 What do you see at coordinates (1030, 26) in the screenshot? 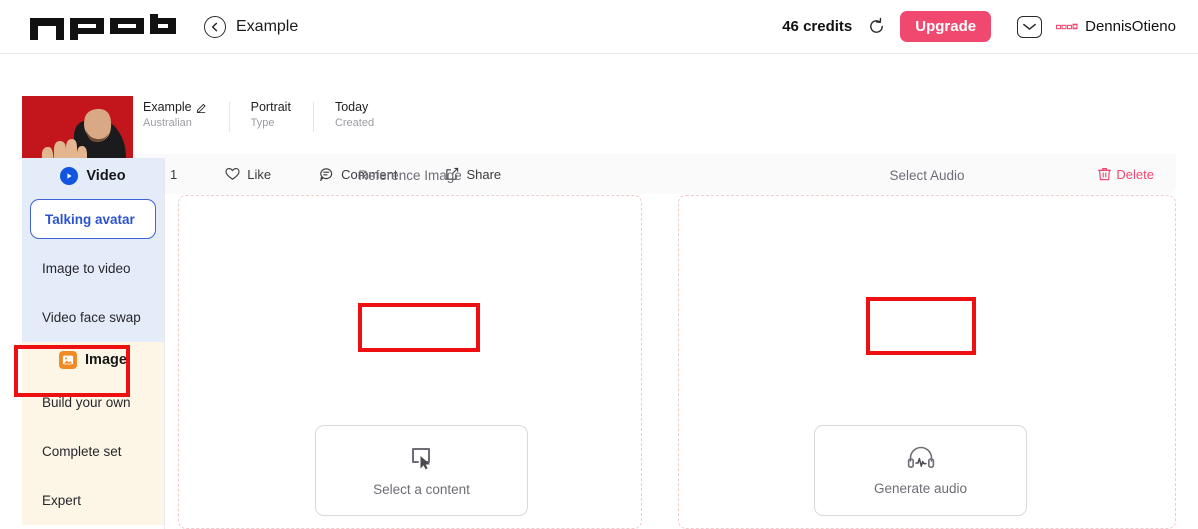
I see `mail-icon` at bounding box center [1030, 26].